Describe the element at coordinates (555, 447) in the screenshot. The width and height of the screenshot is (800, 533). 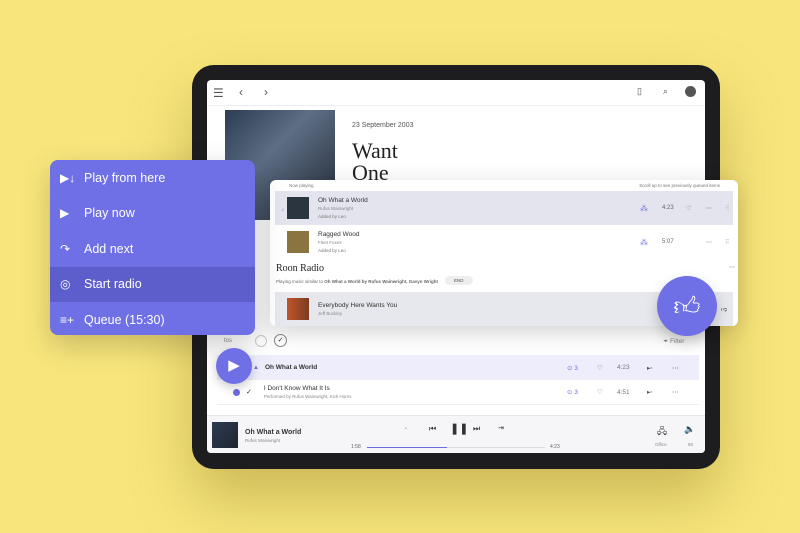
I see `total-time: 4:23` at that location.